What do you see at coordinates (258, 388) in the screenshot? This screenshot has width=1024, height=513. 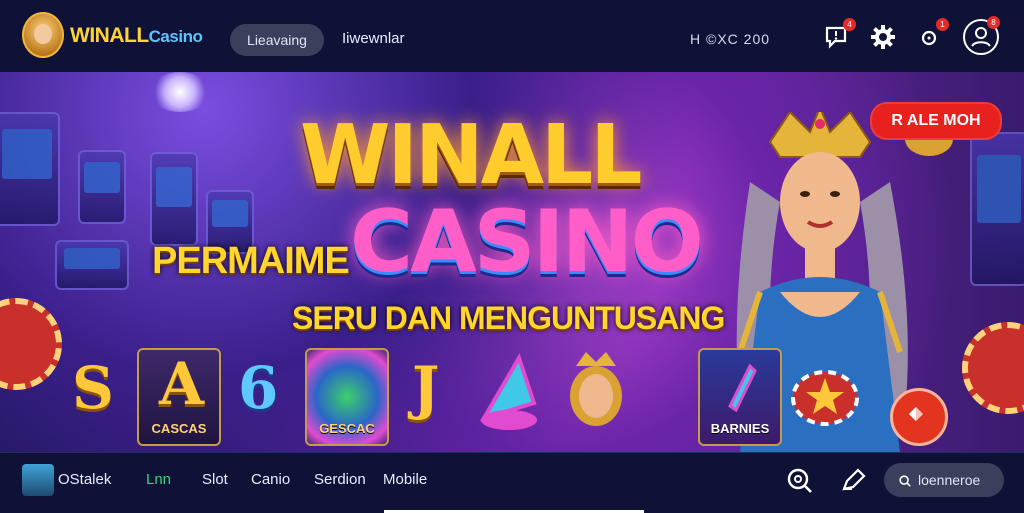 I see `tile-glyph: 6` at bounding box center [258, 388].